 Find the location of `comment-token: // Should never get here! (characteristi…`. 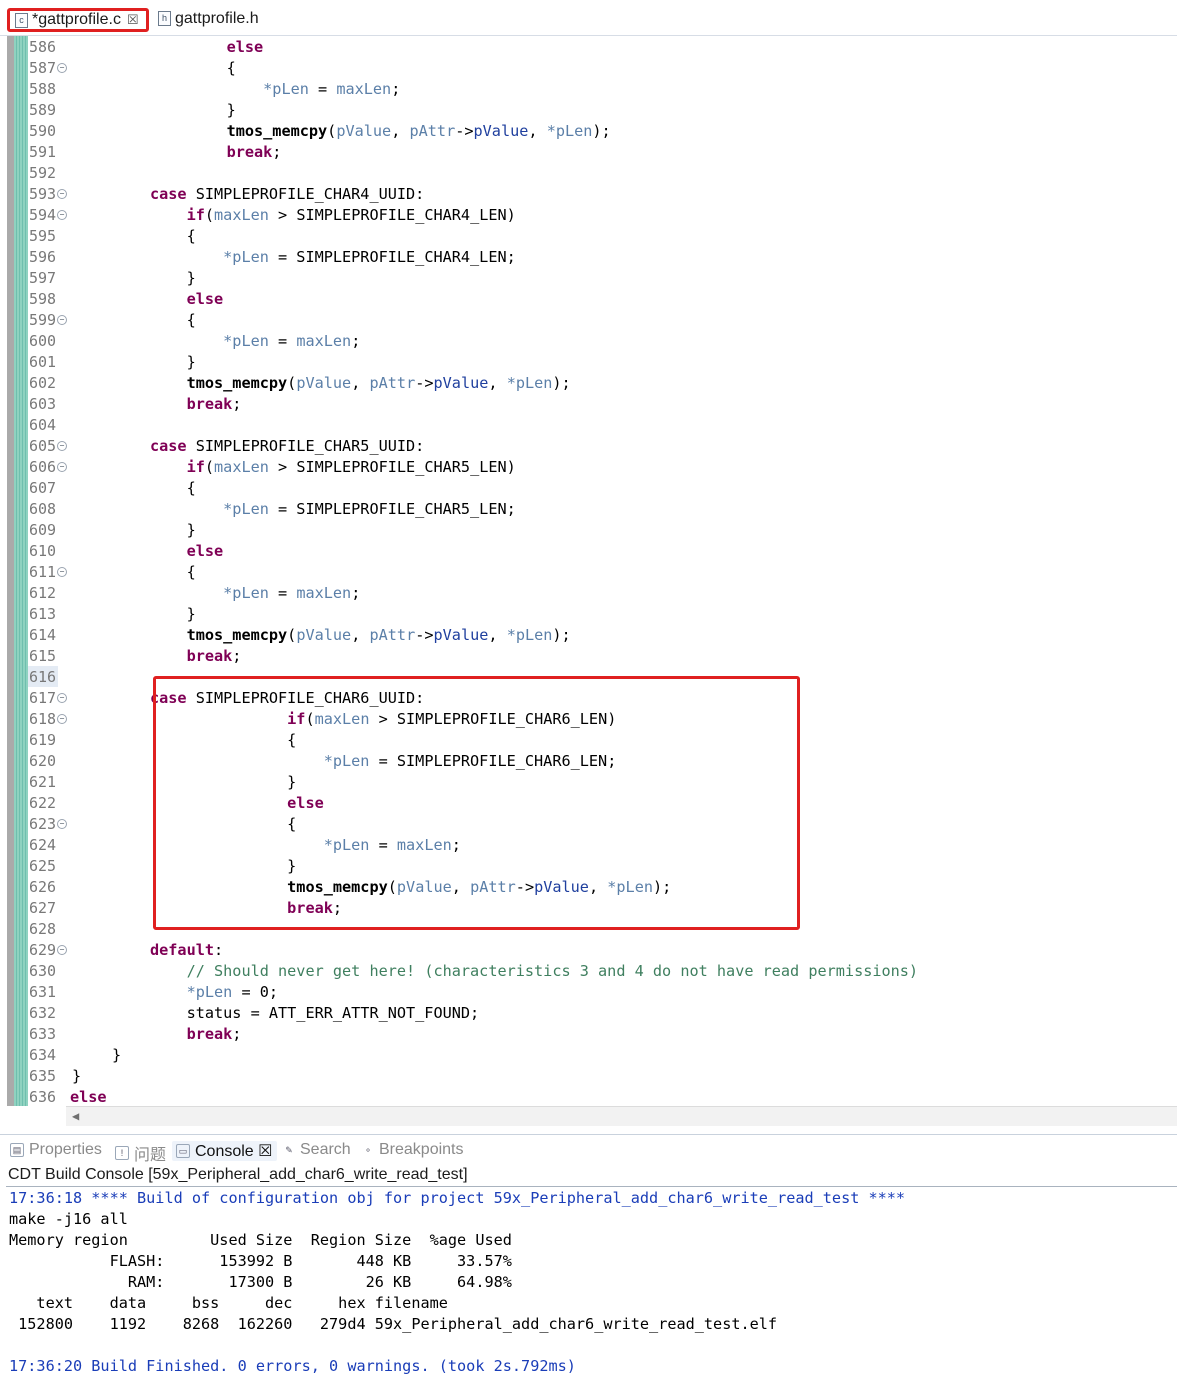

comment-token: // Should never get here! (characteristi… is located at coordinates (552, 971).